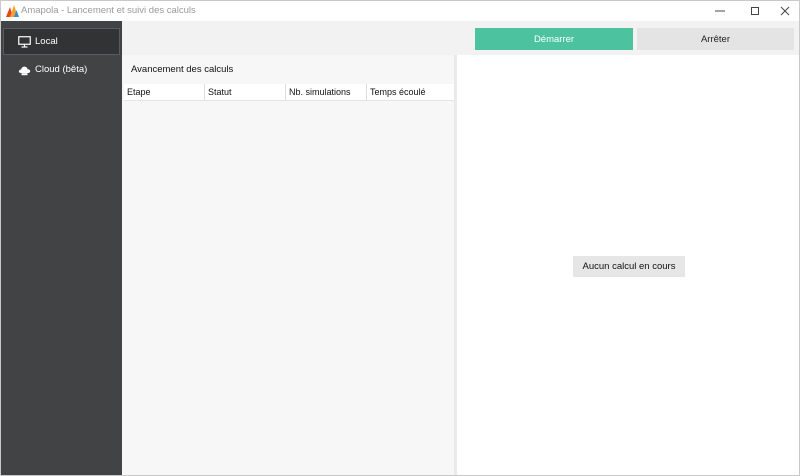  I want to click on sidebar: Local Cloud (bêta), so click(61, 248).